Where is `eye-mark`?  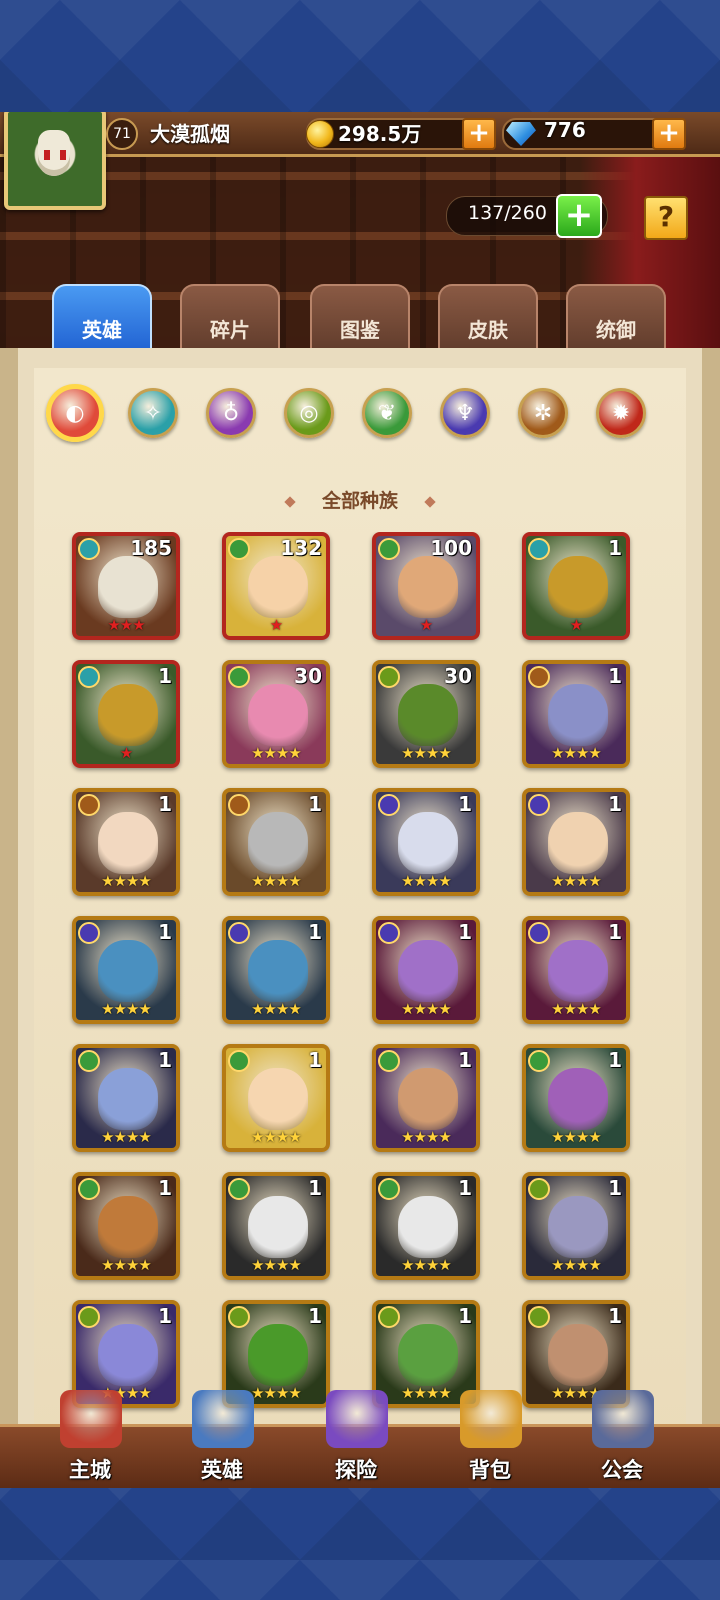 eye-mark is located at coordinates (63, 155).